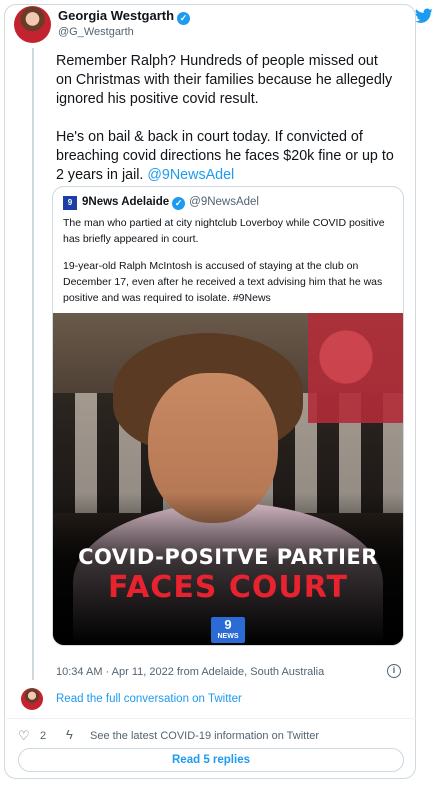 Image resolution: width=447 pixels, height=785 pixels. What do you see at coordinates (24, 736) in the screenshot?
I see `heart-icon: ♡` at bounding box center [24, 736].